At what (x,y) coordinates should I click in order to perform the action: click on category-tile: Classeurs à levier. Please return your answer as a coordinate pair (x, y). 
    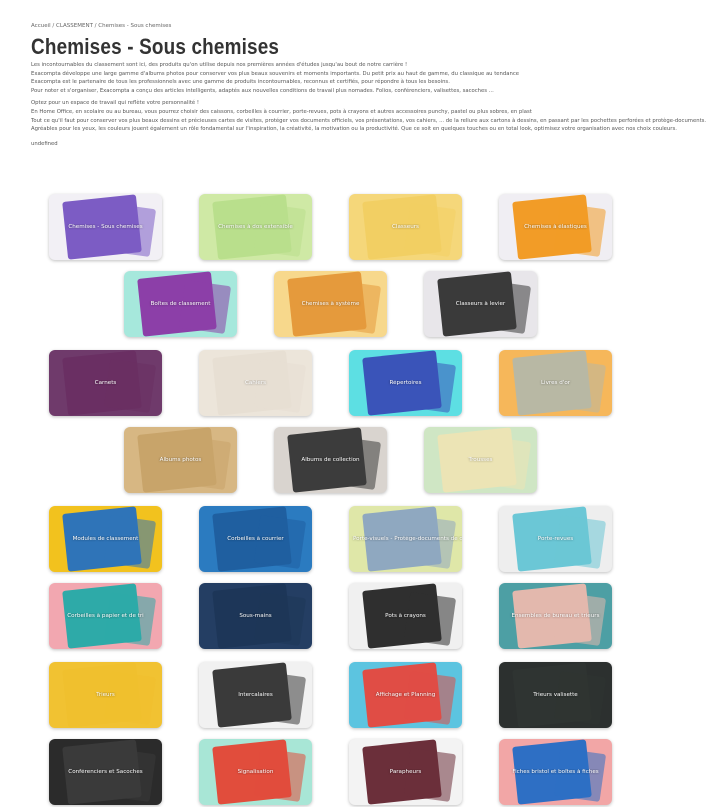
    Looking at the image, I should click on (480, 304).